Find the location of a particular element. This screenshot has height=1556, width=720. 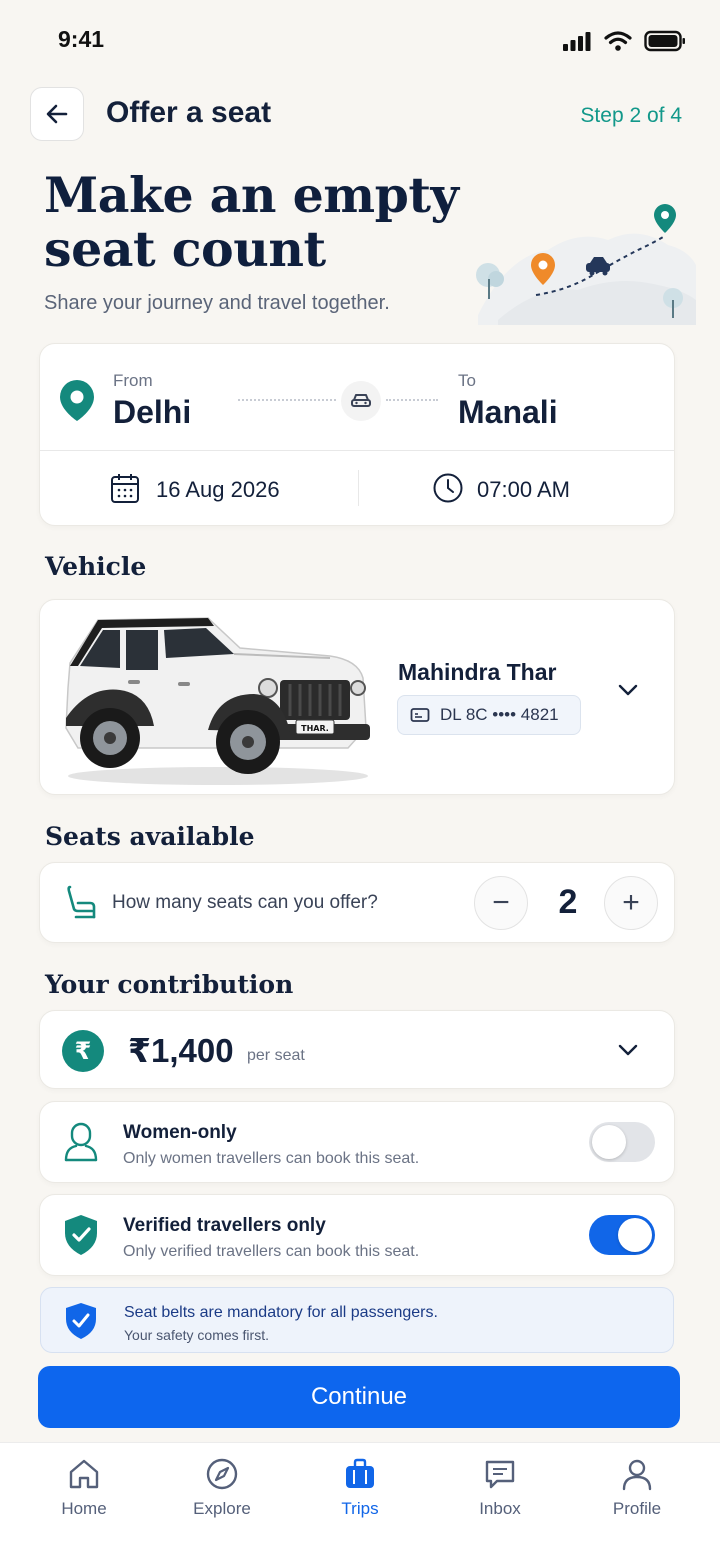

license-plate-chip: DL 8C •••• 4821 is located at coordinates (489, 715).